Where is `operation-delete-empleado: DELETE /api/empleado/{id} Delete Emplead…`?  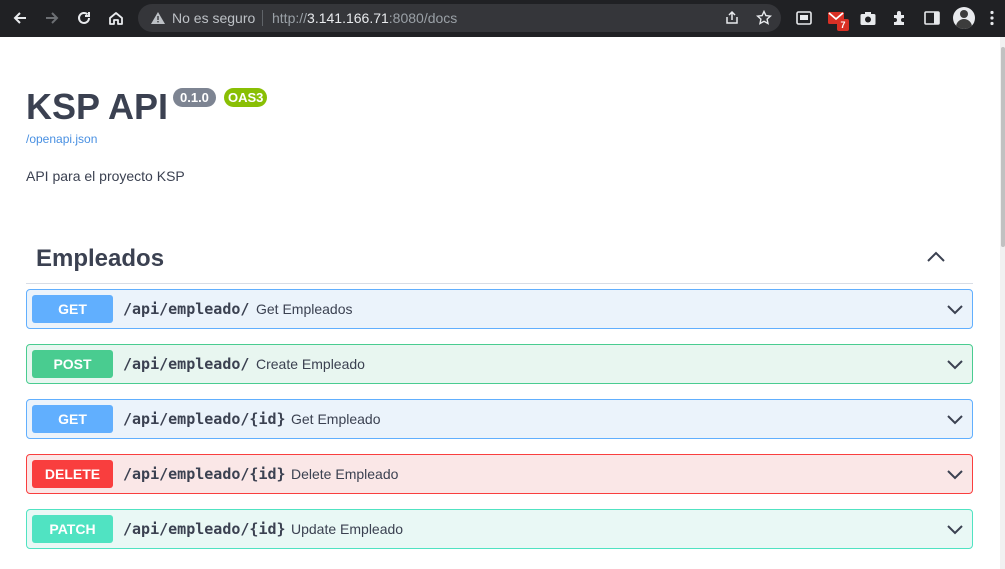 operation-delete-empleado: DELETE /api/empleado/{id} Delete Emplead… is located at coordinates (499, 474).